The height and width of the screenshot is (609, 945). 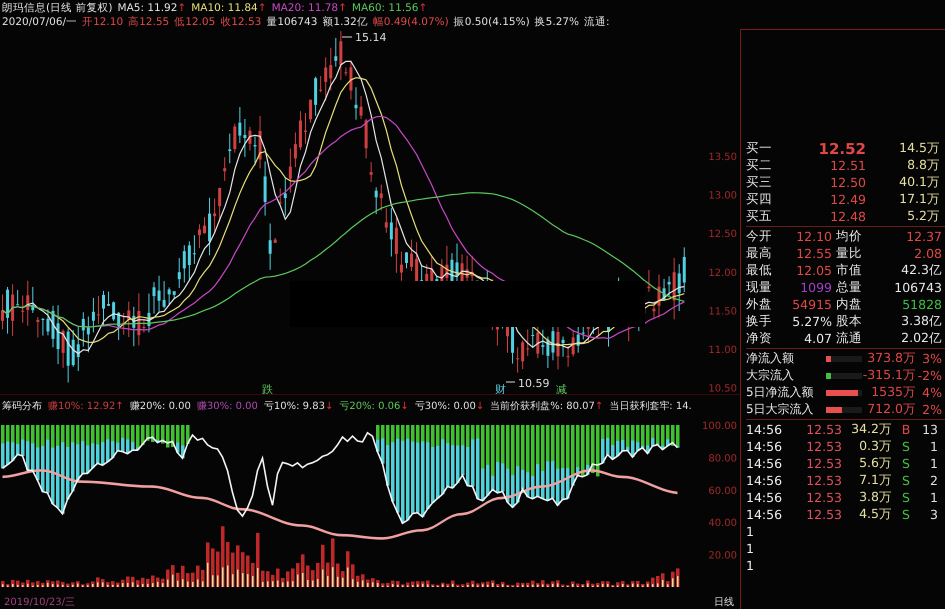 I want to click on stat-value: 42.3亿, so click(x=921, y=270).